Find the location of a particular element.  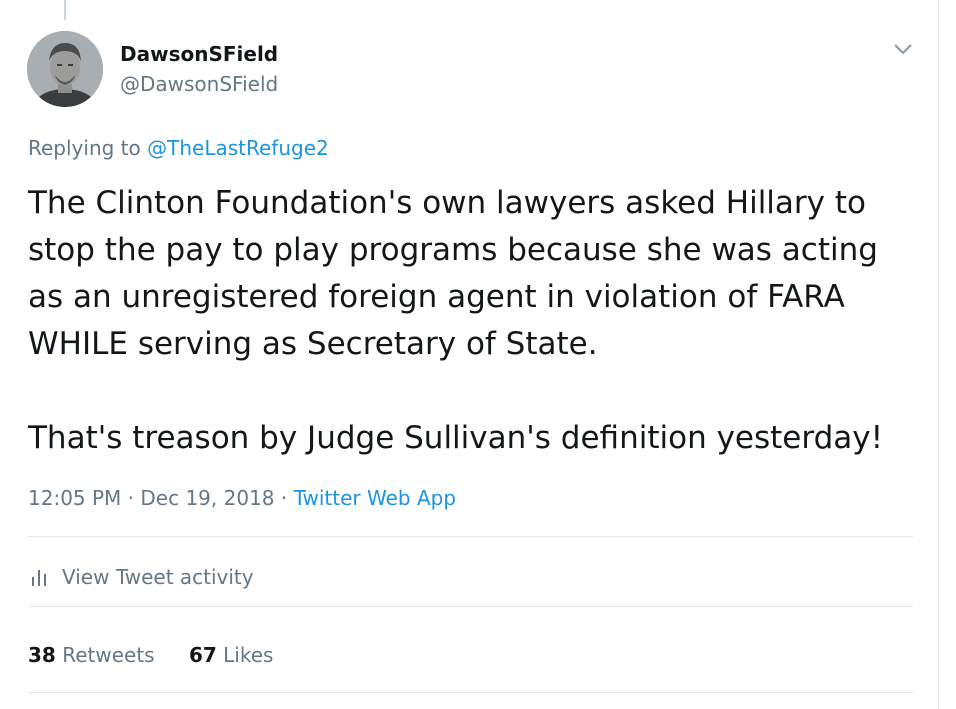

view-tweet-activity-button: View Tweet activity is located at coordinates (141, 577).